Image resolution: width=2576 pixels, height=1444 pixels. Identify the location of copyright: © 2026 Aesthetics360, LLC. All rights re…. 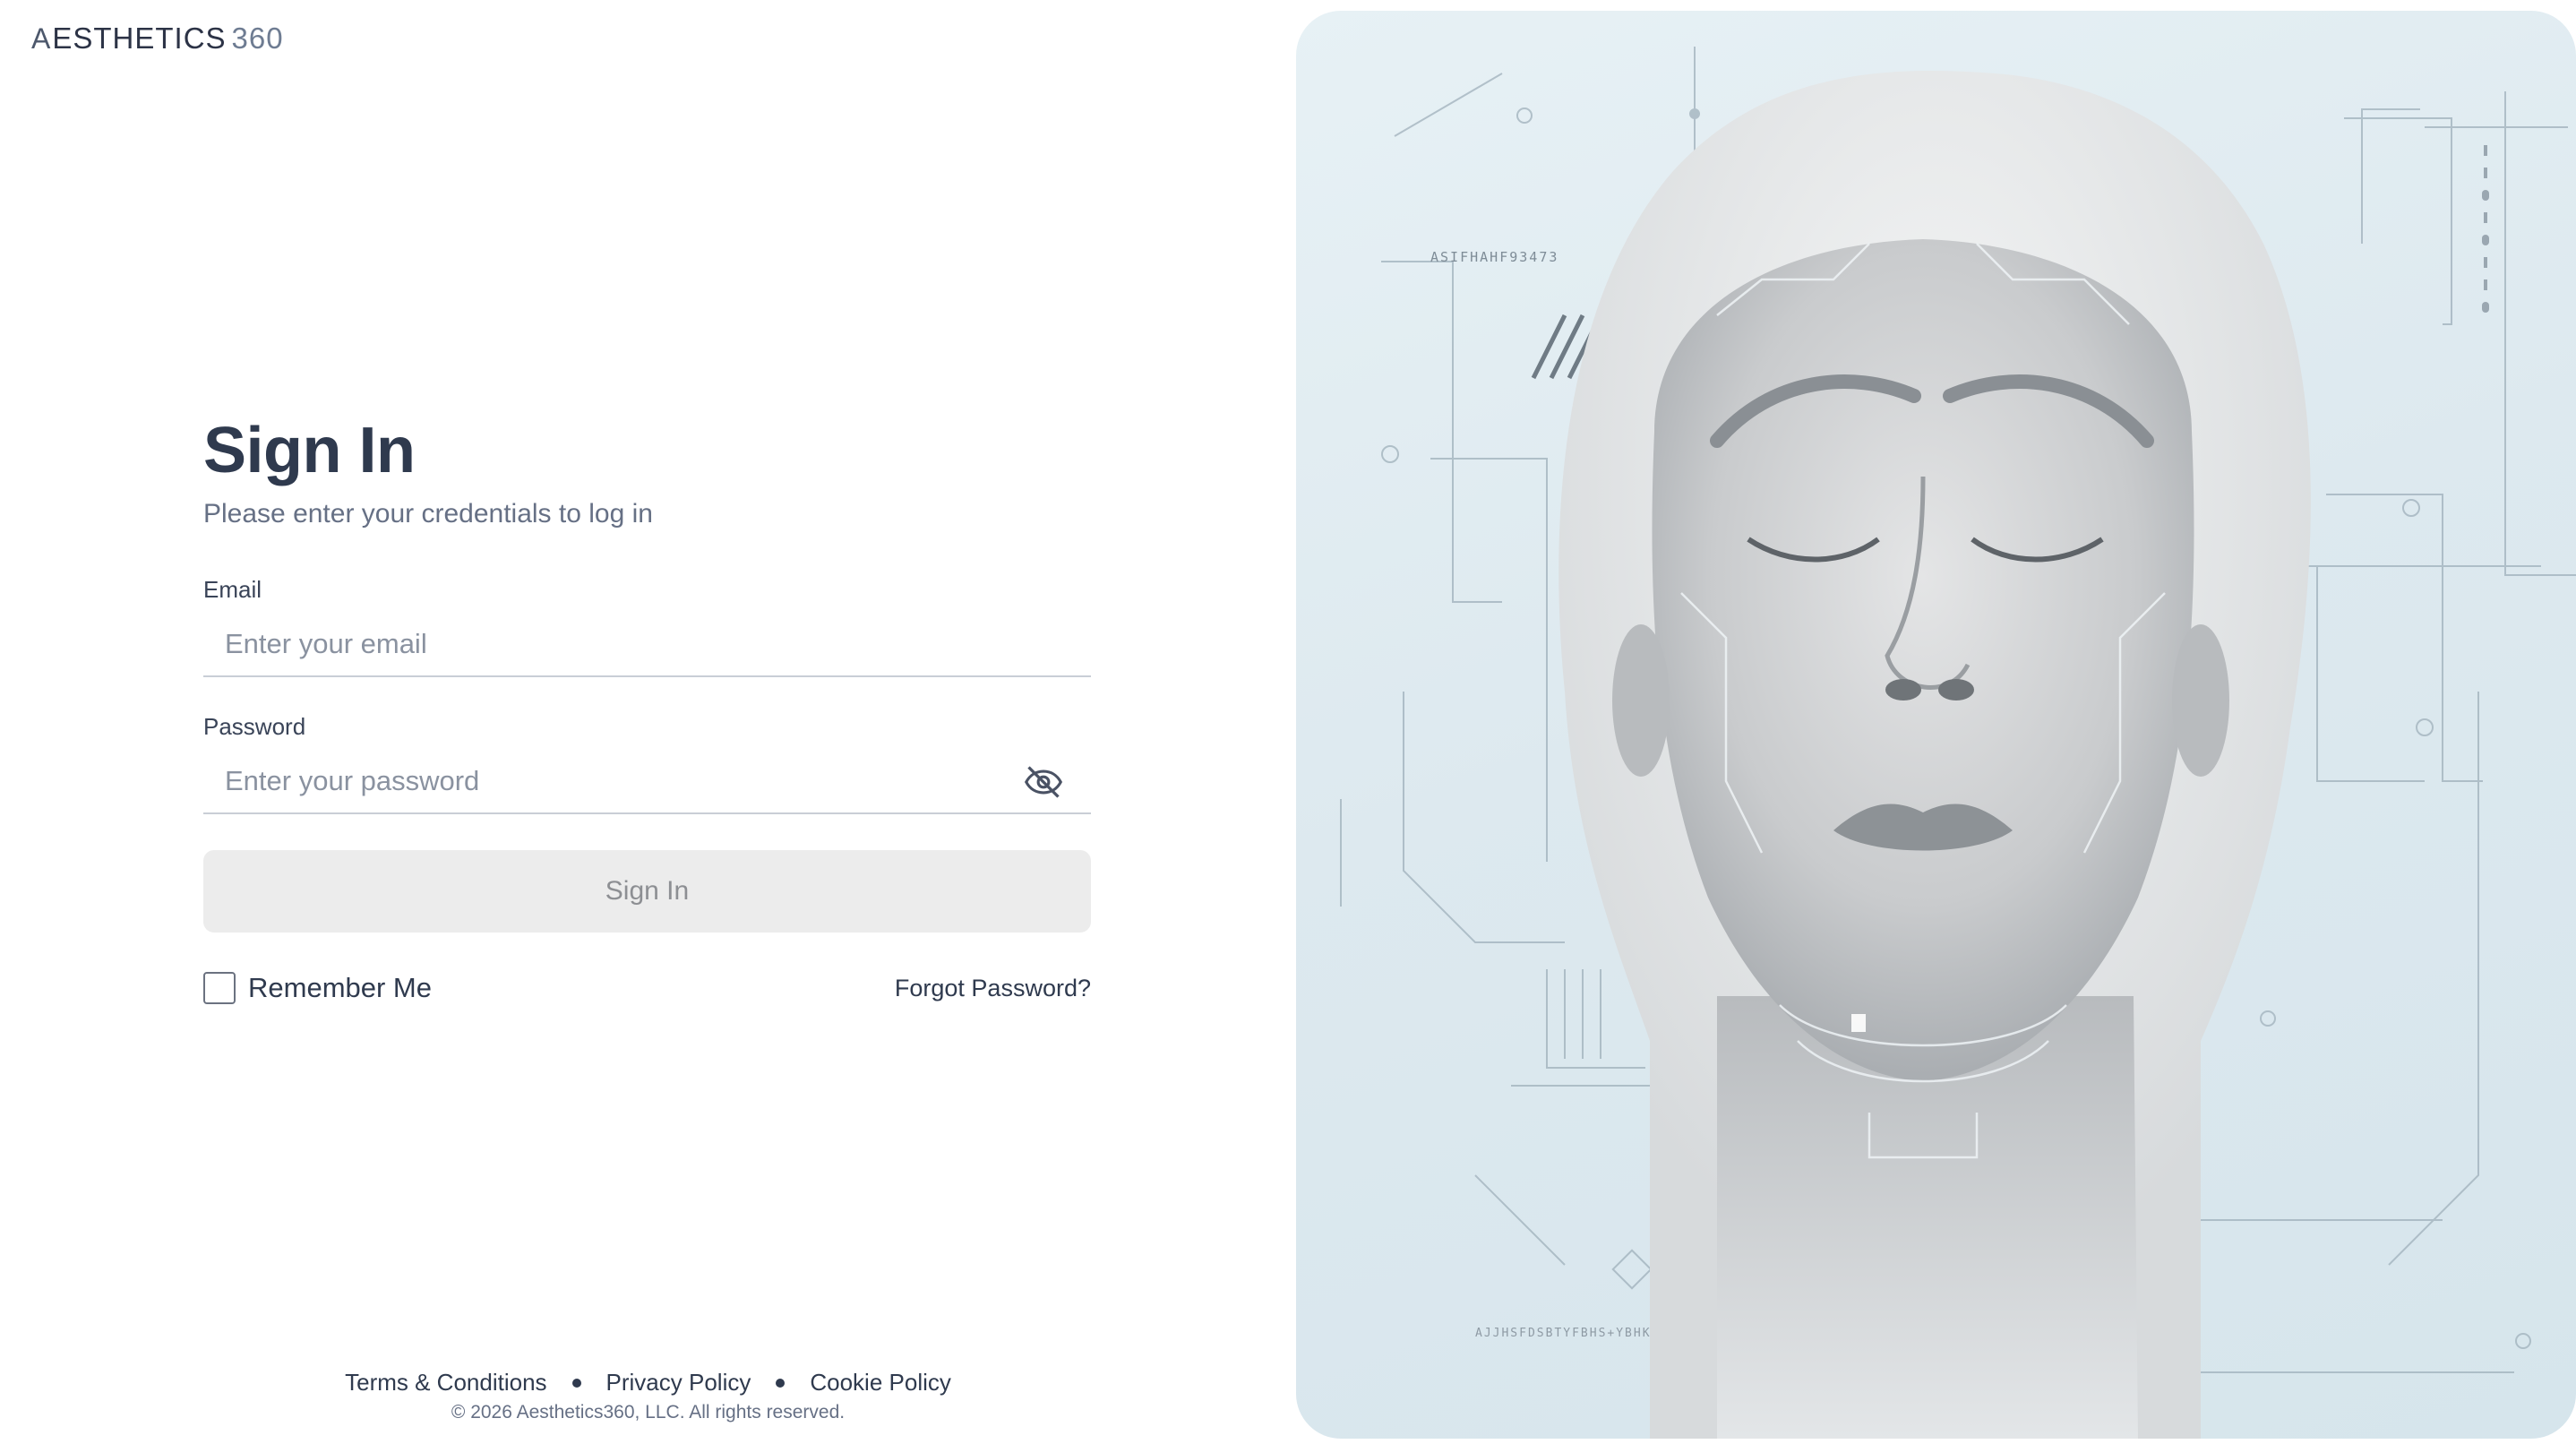
(648, 1412).